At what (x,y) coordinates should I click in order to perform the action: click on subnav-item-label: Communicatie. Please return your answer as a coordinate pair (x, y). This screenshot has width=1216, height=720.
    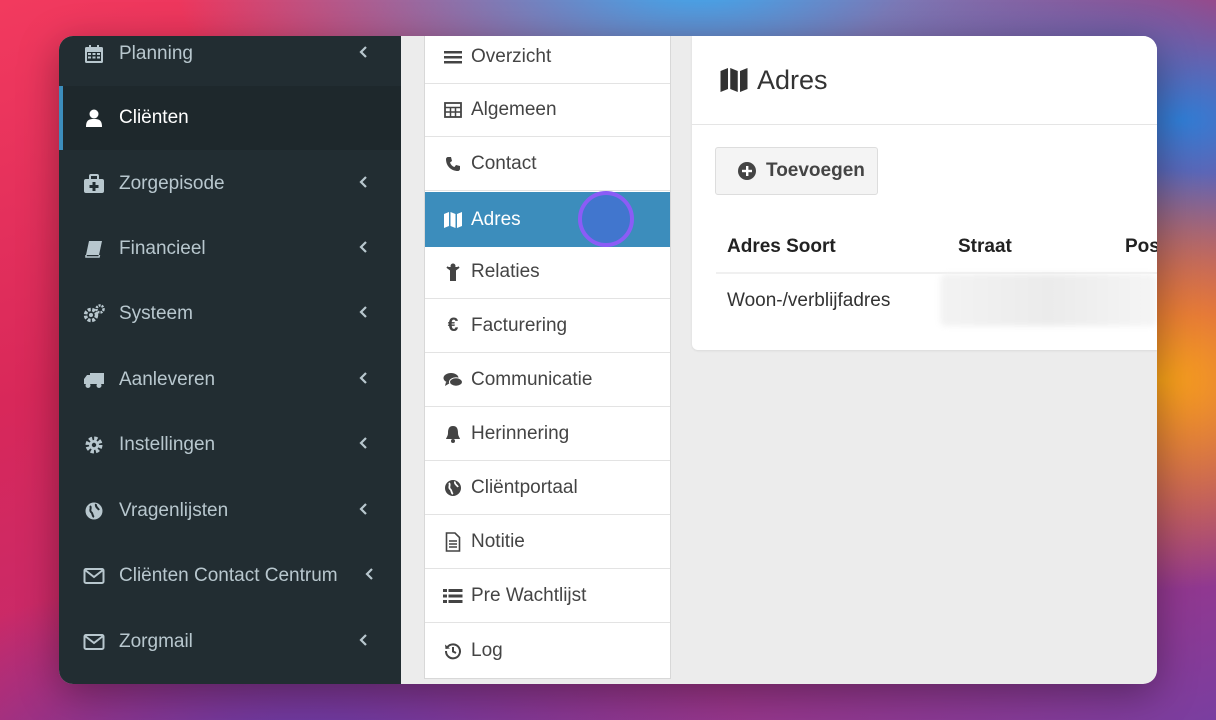
    Looking at the image, I should click on (532, 379).